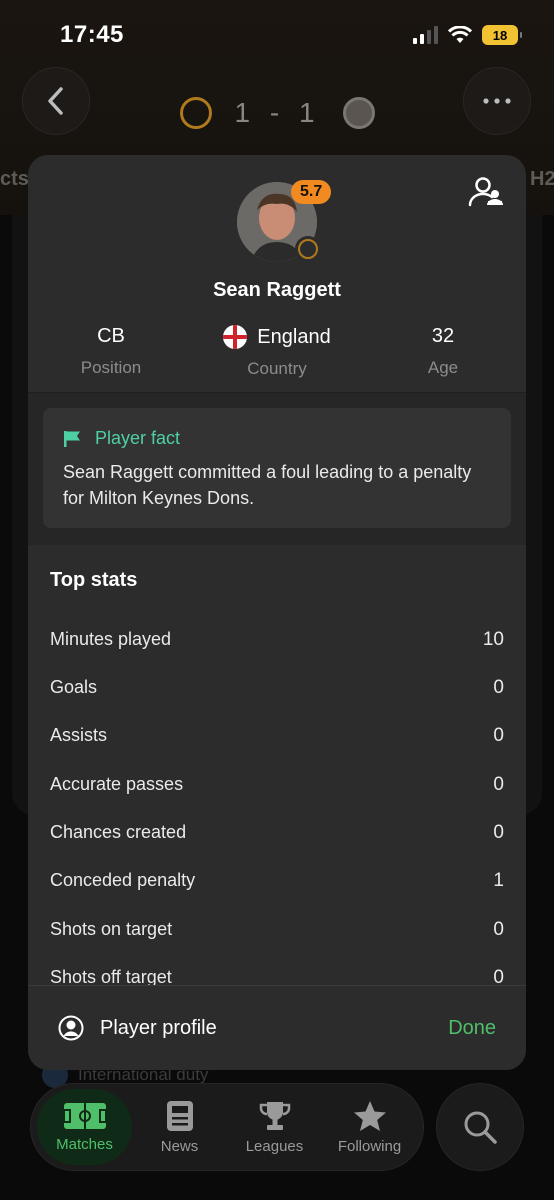  What do you see at coordinates (369, 1146) in the screenshot?
I see `nav-label-following: Following` at bounding box center [369, 1146].